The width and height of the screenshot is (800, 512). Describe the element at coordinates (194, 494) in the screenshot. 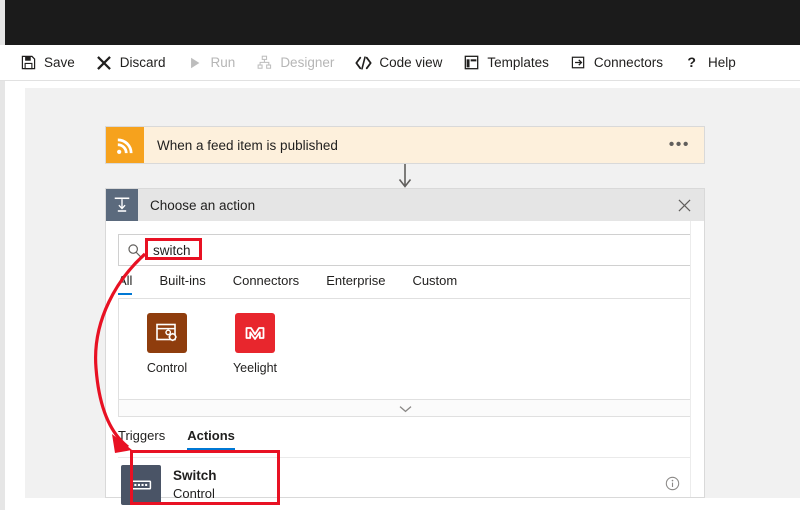

I see `list-item-subtitle: Control` at that location.